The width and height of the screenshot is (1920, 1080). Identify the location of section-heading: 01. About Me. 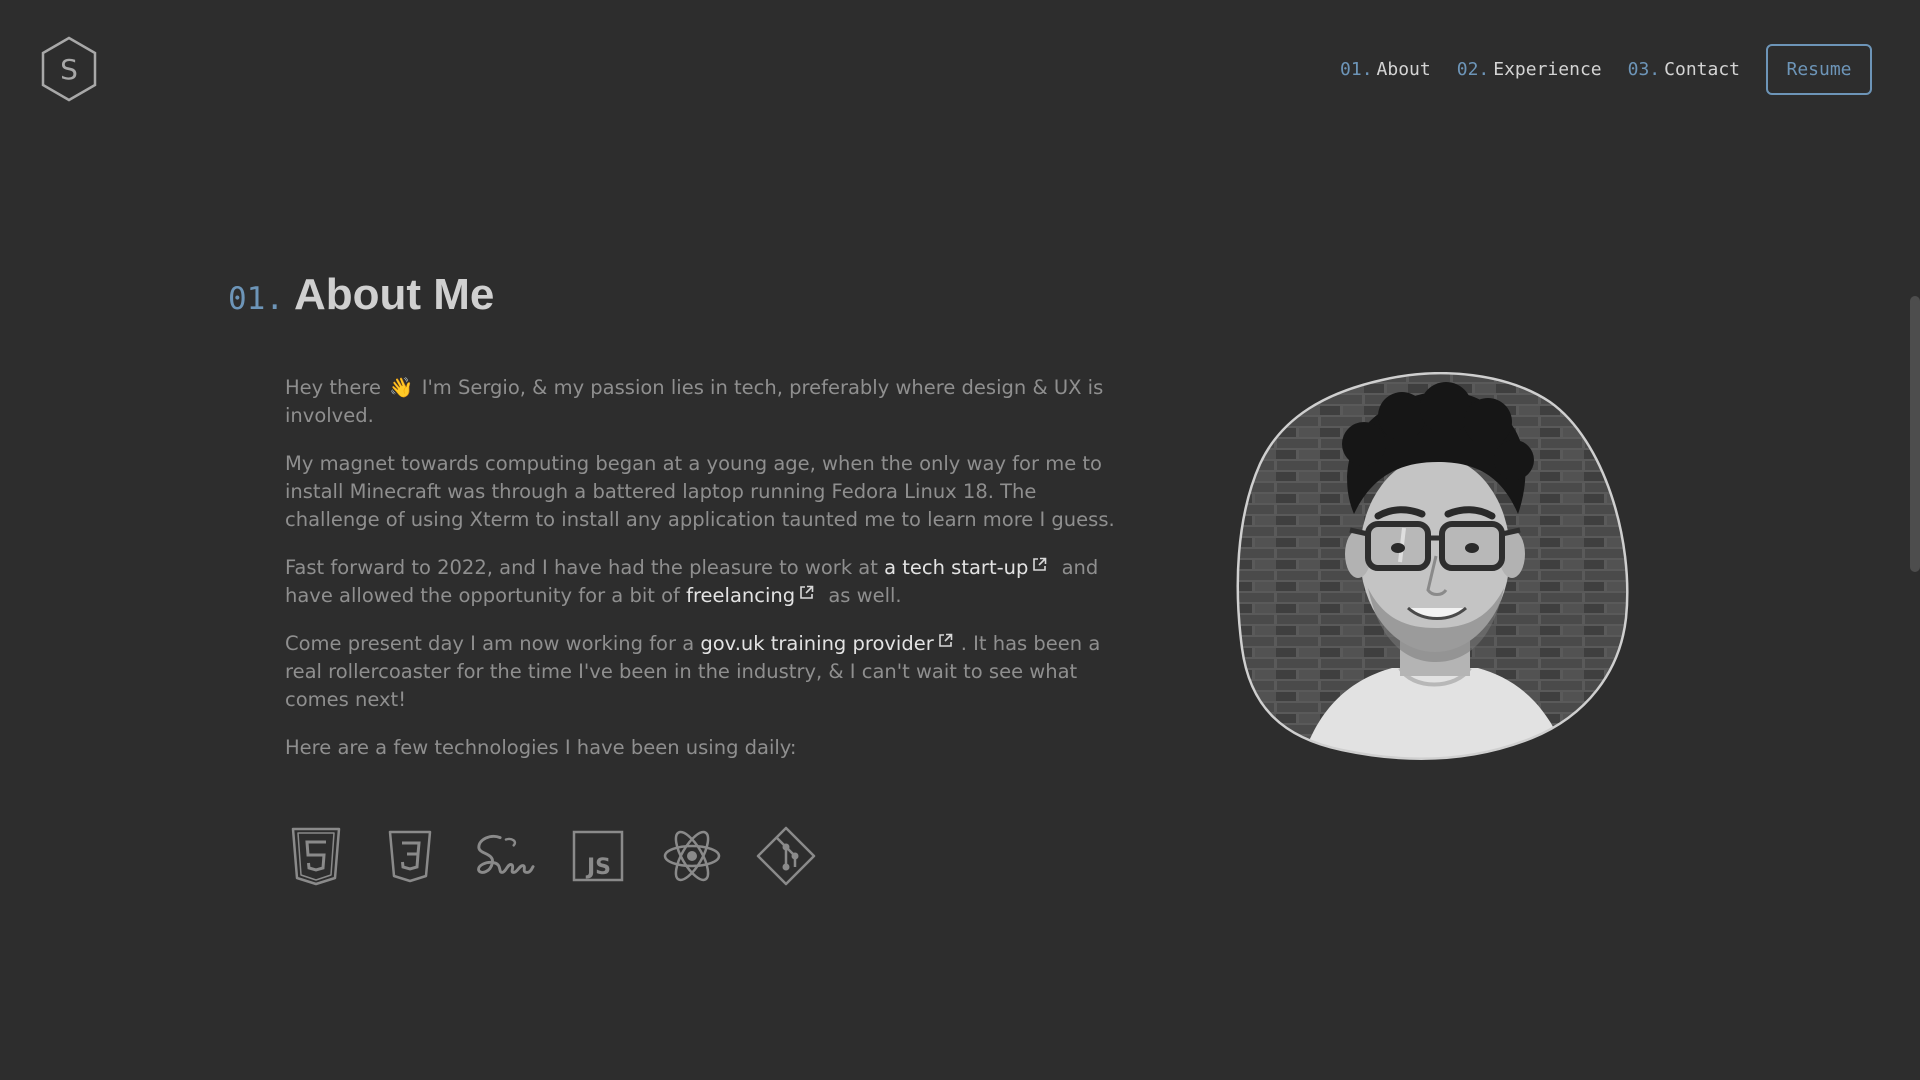
(361, 295).